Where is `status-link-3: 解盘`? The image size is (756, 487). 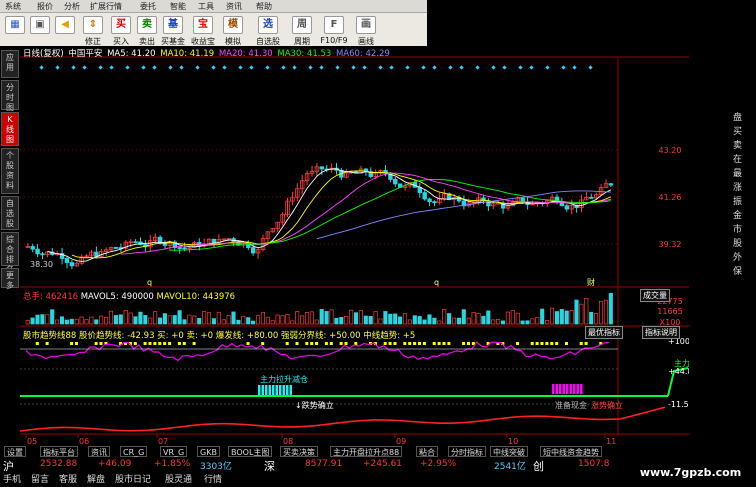
status-link-3: 解盘 is located at coordinates (96, 478).